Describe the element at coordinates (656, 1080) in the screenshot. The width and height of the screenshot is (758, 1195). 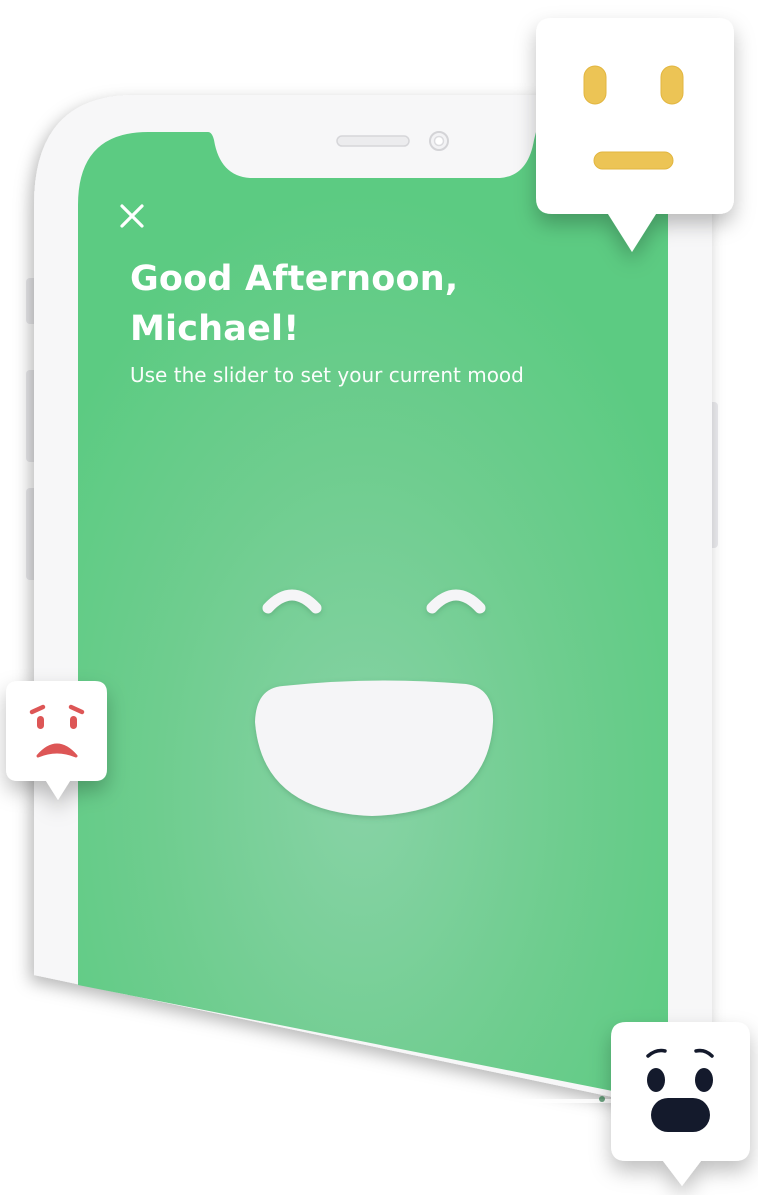
I see `surprised-left-eye` at that location.